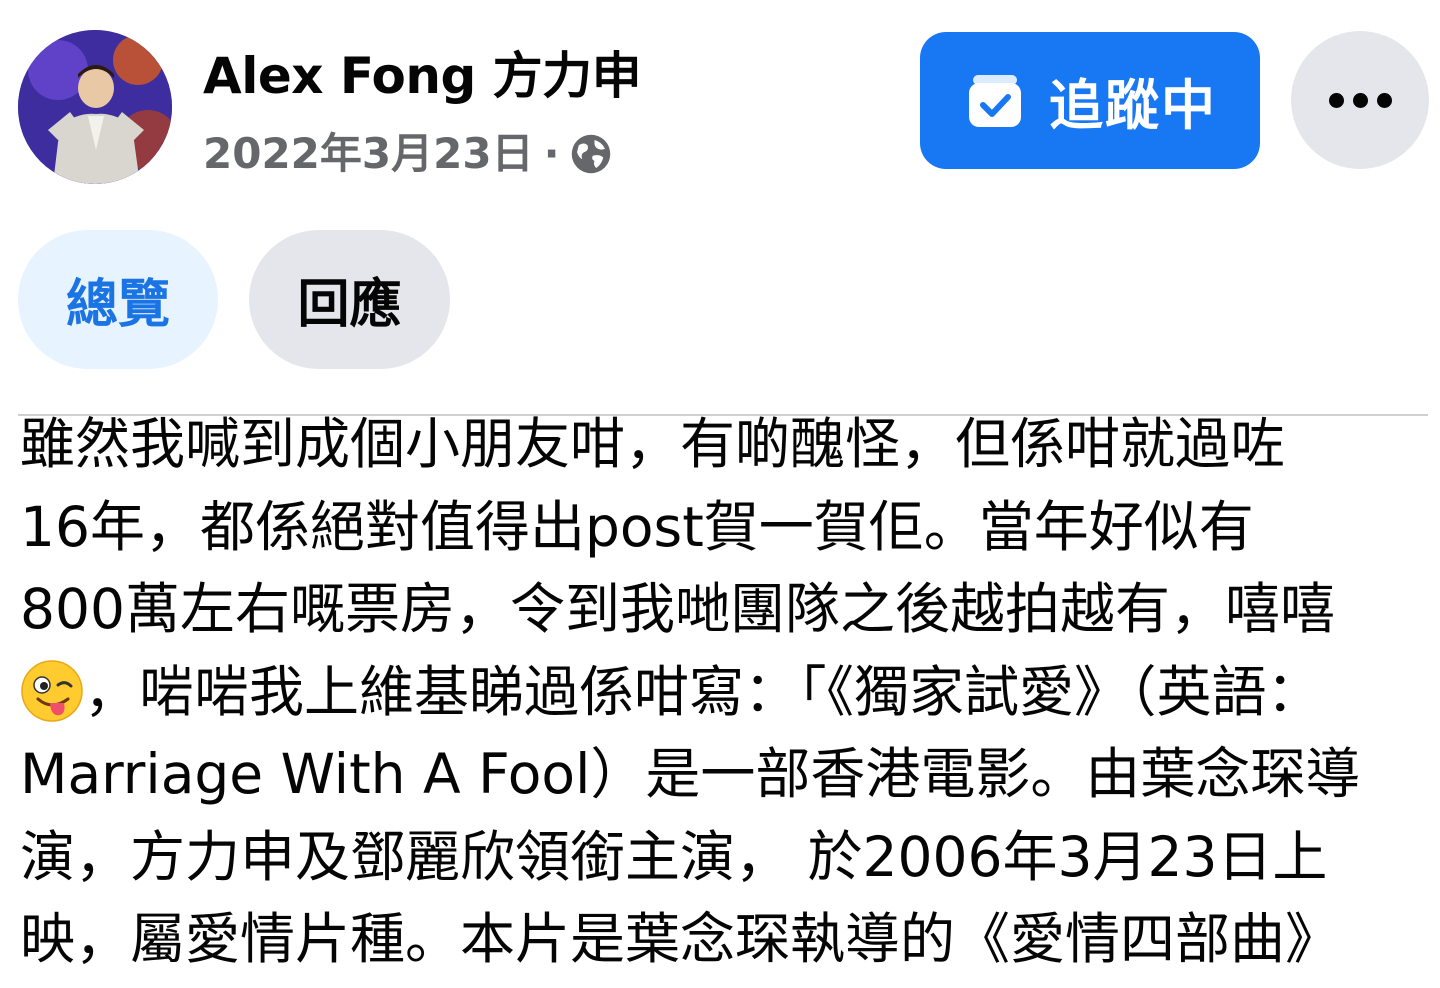 The image size is (1440, 988). I want to click on globe-icon, so click(590, 154).